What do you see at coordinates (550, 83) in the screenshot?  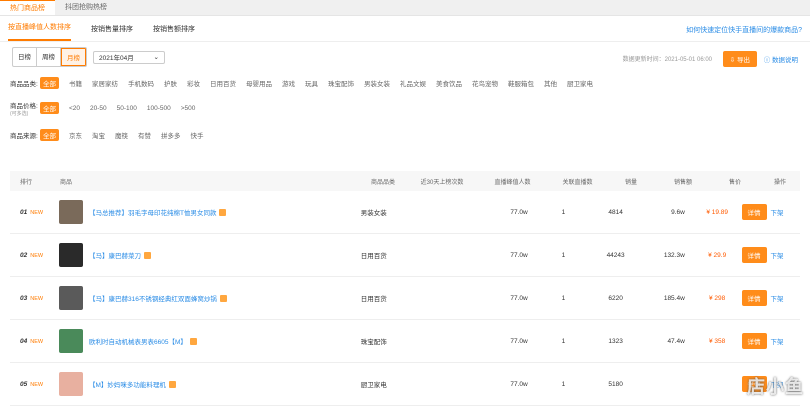 I see `category-chip: 其他` at bounding box center [550, 83].